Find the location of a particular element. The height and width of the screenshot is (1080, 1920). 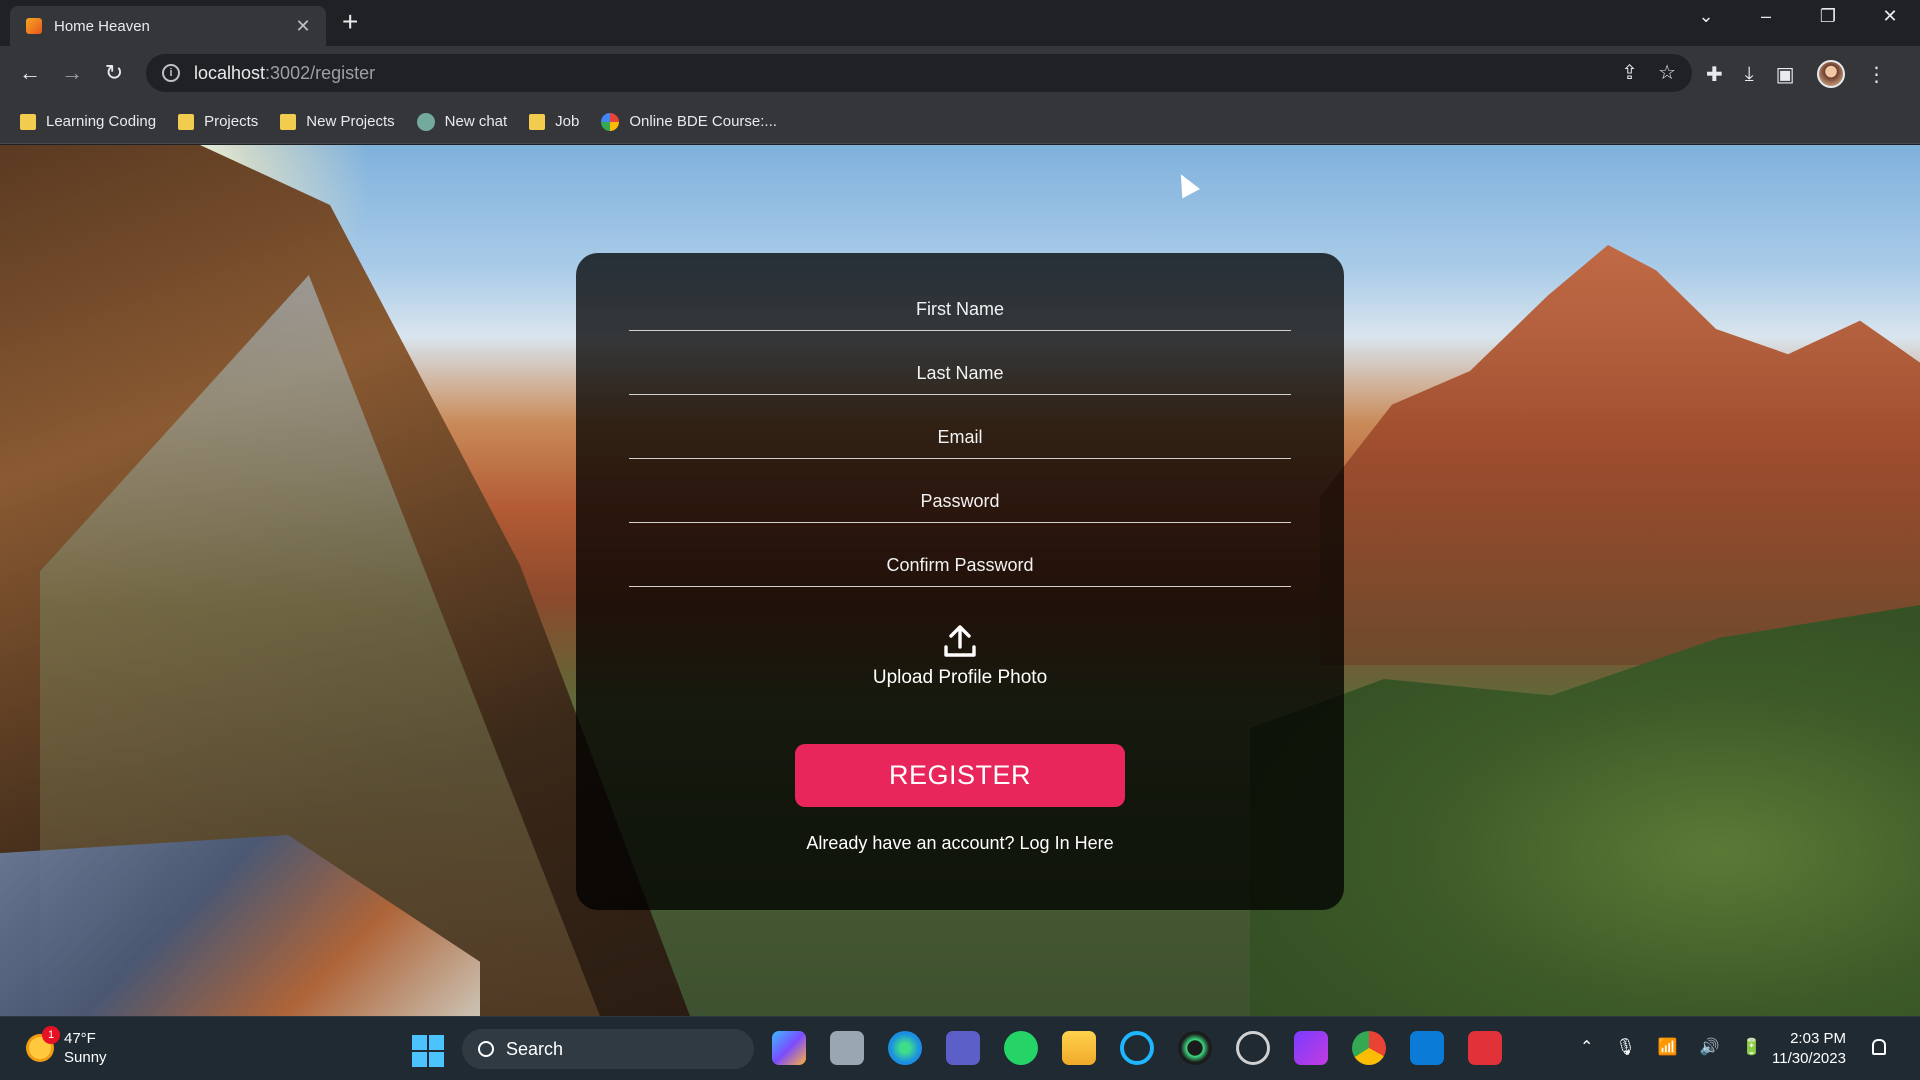

clock-date: 11/30/2023 is located at coordinates (1809, 1058).